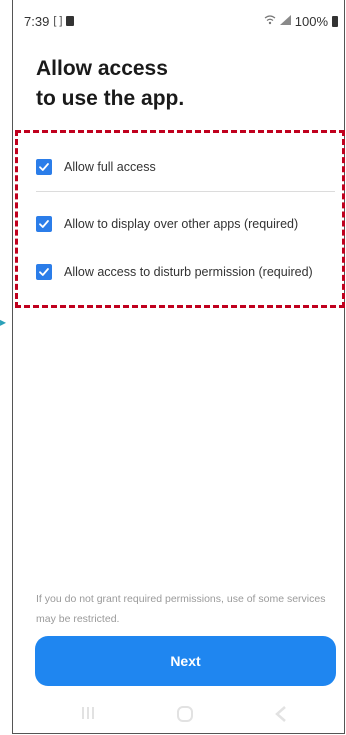 The image size is (346, 735). I want to click on side-arrow-icon: ▸, so click(3, 322).